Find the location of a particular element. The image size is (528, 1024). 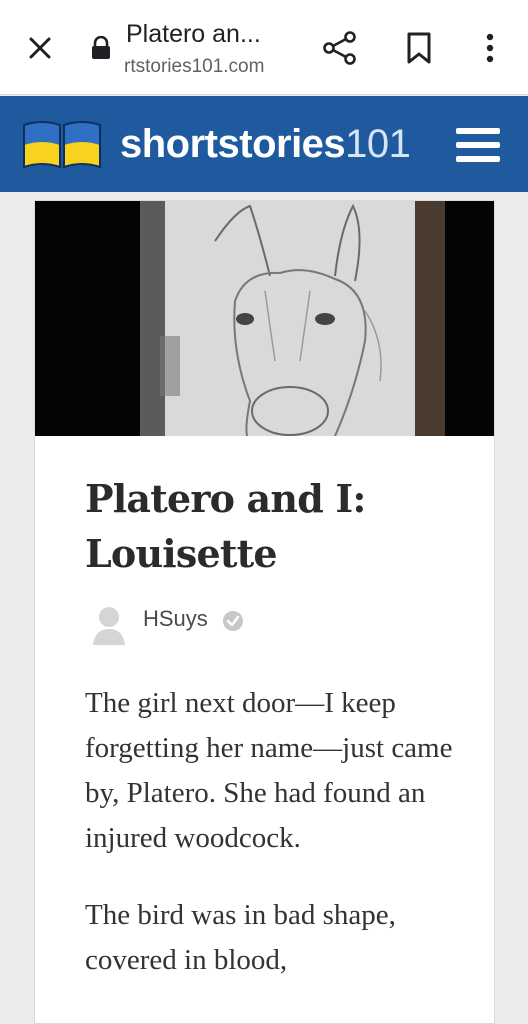

story-title: Platero and I: Louisette is located at coordinates (275, 526).